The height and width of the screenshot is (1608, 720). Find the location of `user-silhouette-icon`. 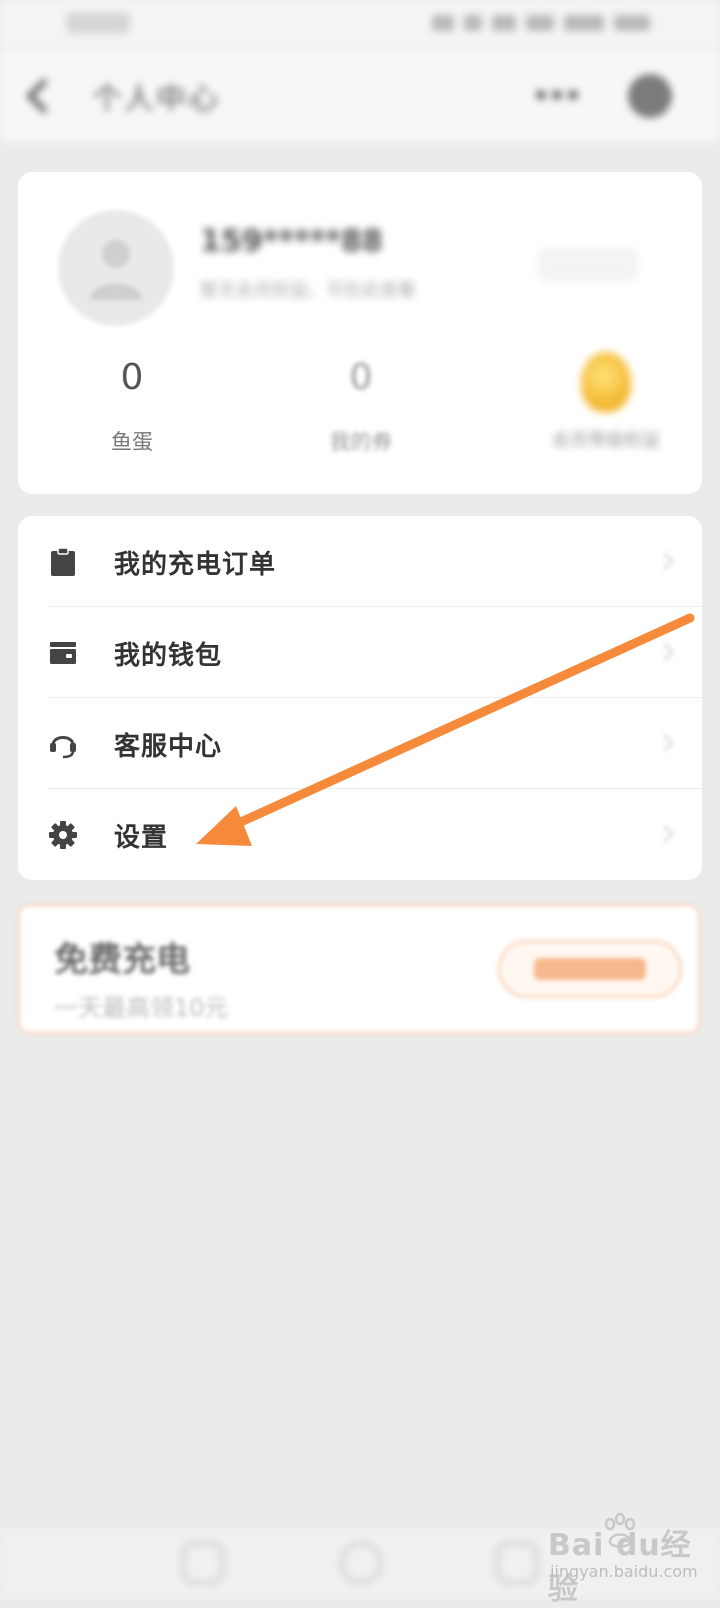

user-silhouette-icon is located at coordinates (116, 270).